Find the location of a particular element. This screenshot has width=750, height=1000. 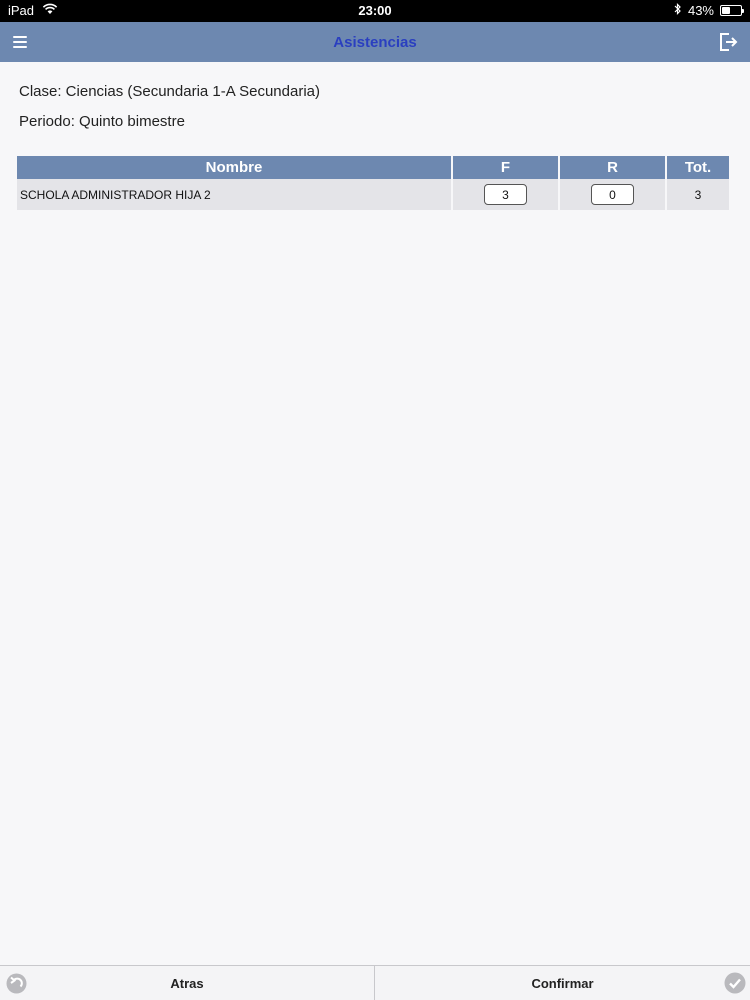

battery-fill is located at coordinates (726, 10).